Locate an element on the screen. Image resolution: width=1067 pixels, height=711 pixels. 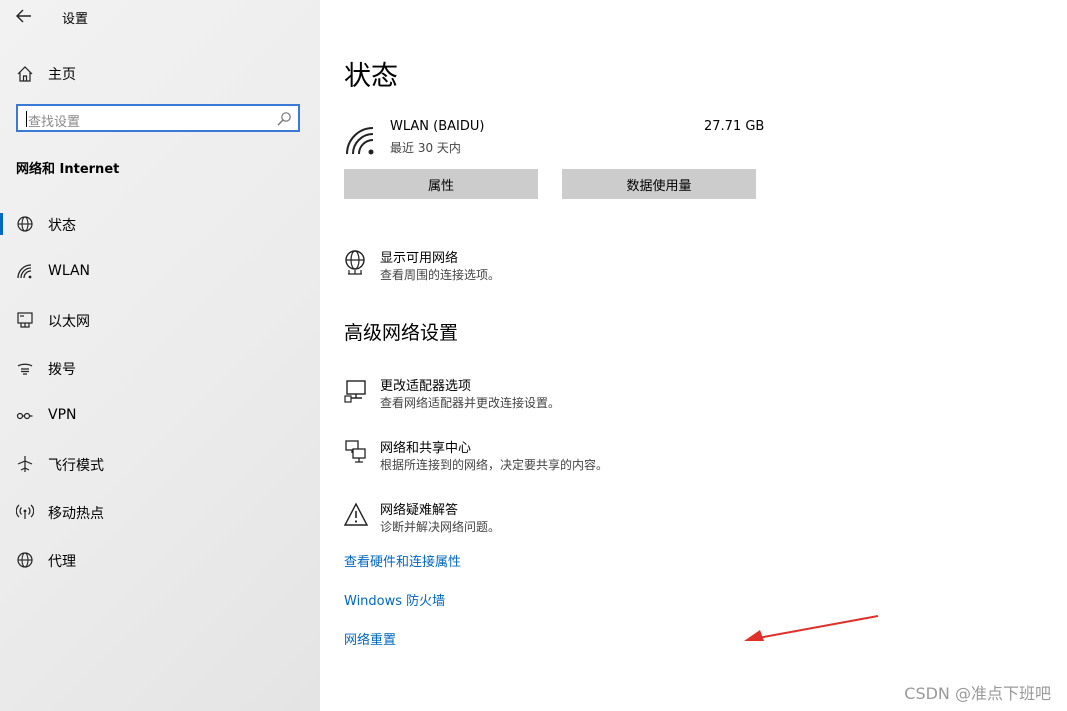
sidebar-item-proxy: 代理 is located at coordinates (160, 560).